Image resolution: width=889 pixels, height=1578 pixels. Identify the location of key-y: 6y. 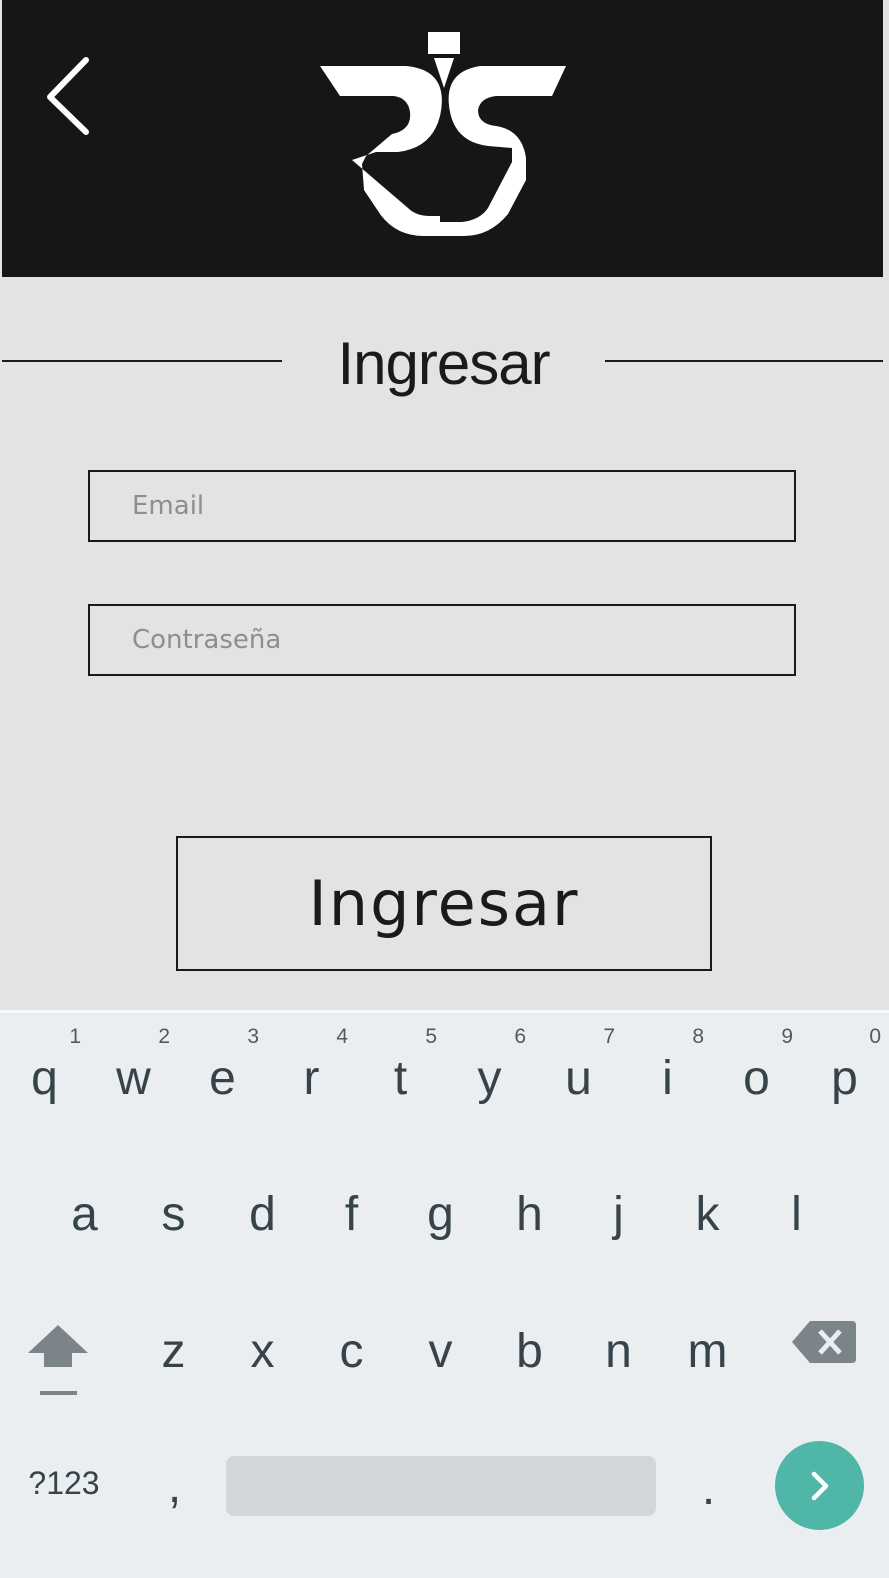
(489, 1073).